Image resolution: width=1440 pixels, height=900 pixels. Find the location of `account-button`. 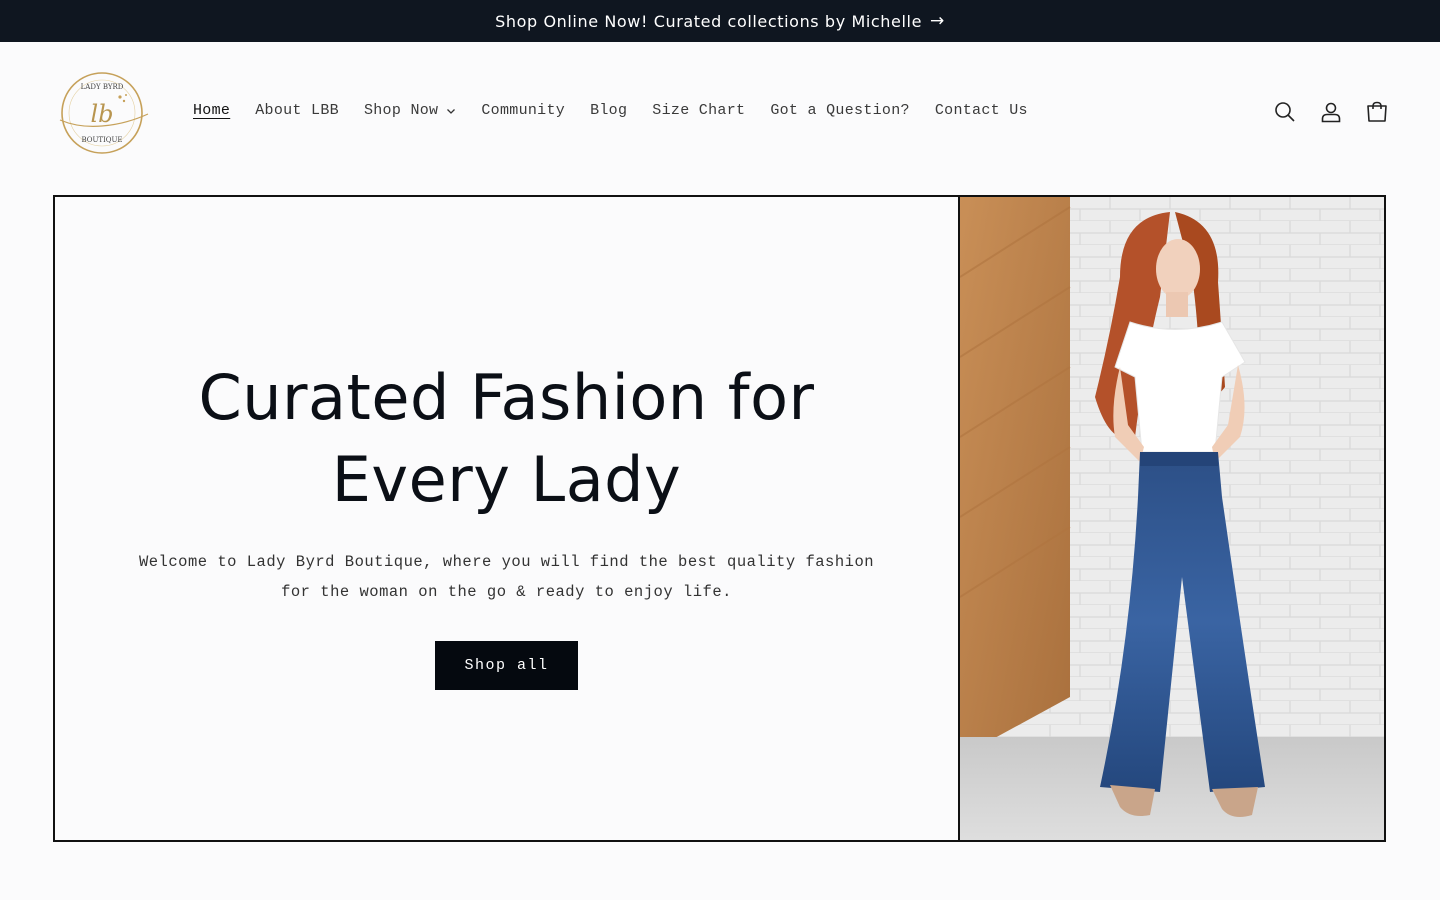

account-button is located at coordinates (1331, 112).